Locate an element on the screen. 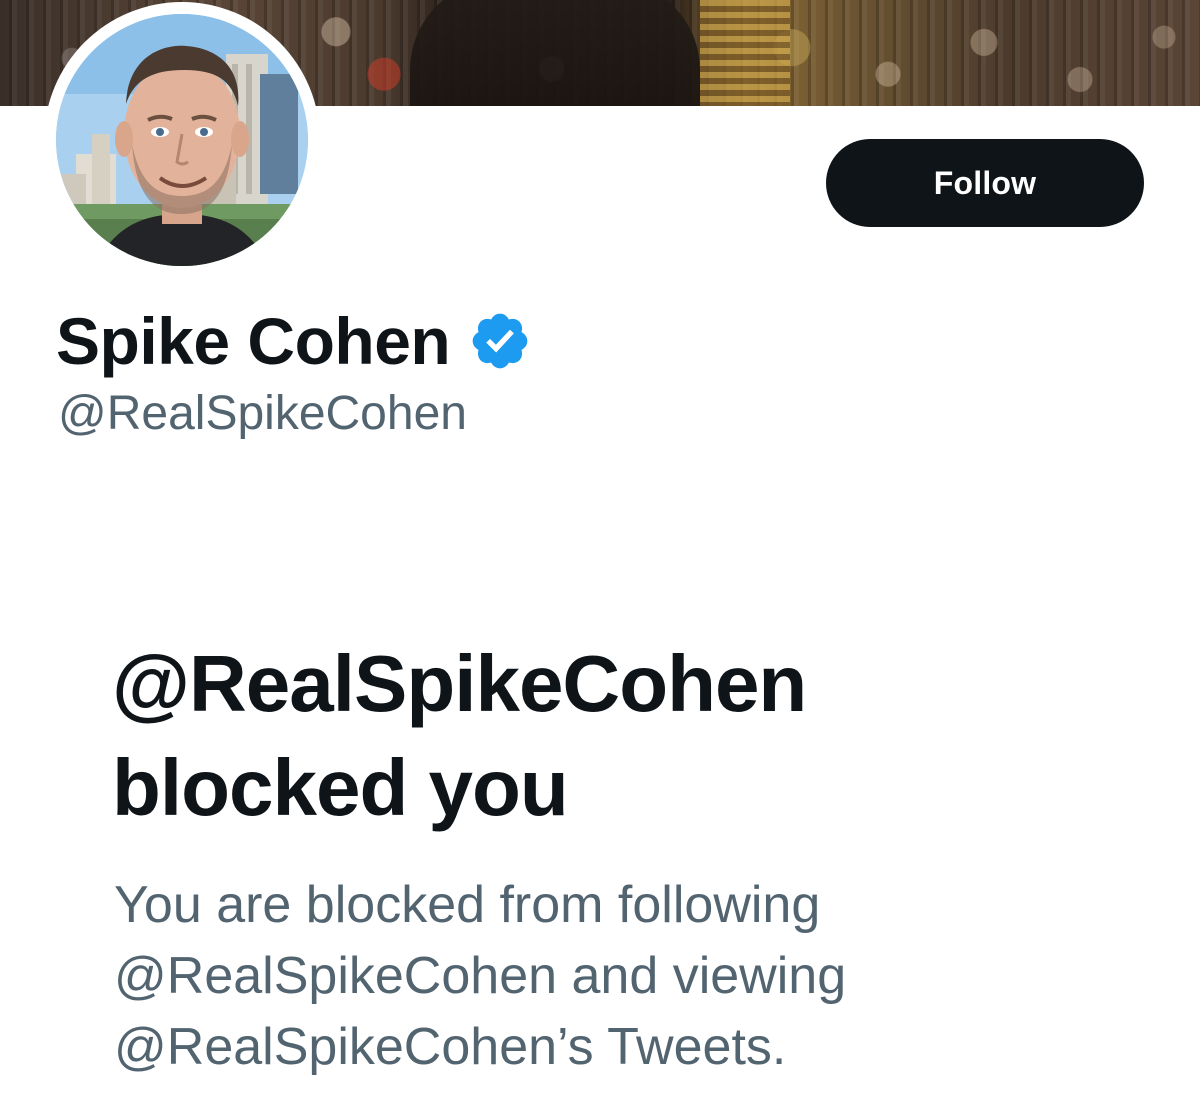 This screenshot has height=1098, width=1200. profile-handle: @RealSpikeCohen is located at coordinates (262, 413).